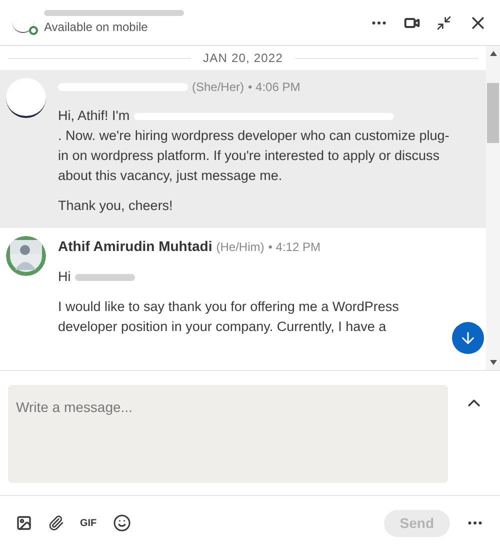  What do you see at coordinates (56, 523) in the screenshot?
I see `attach-icon` at bounding box center [56, 523].